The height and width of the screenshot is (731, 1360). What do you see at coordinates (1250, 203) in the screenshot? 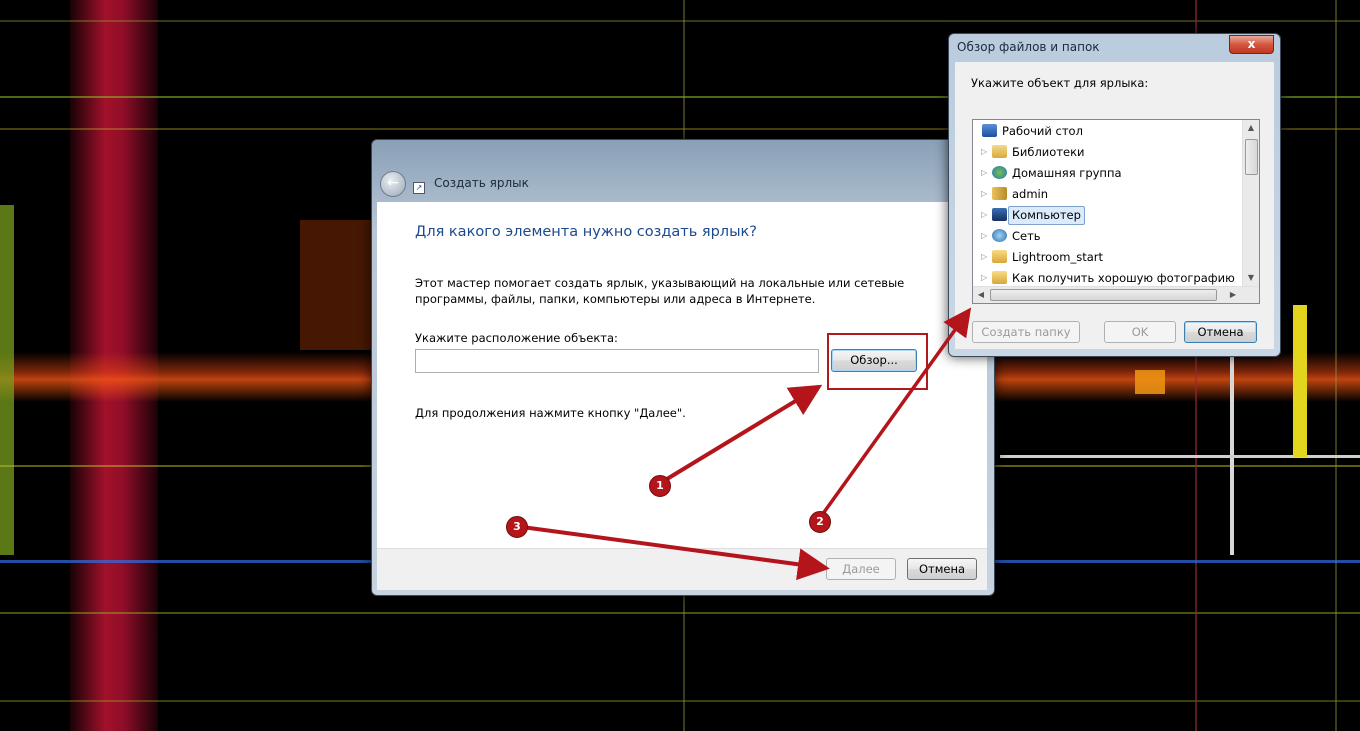
I see `vertical-scrollbar: ▲ ▼` at bounding box center [1250, 203].